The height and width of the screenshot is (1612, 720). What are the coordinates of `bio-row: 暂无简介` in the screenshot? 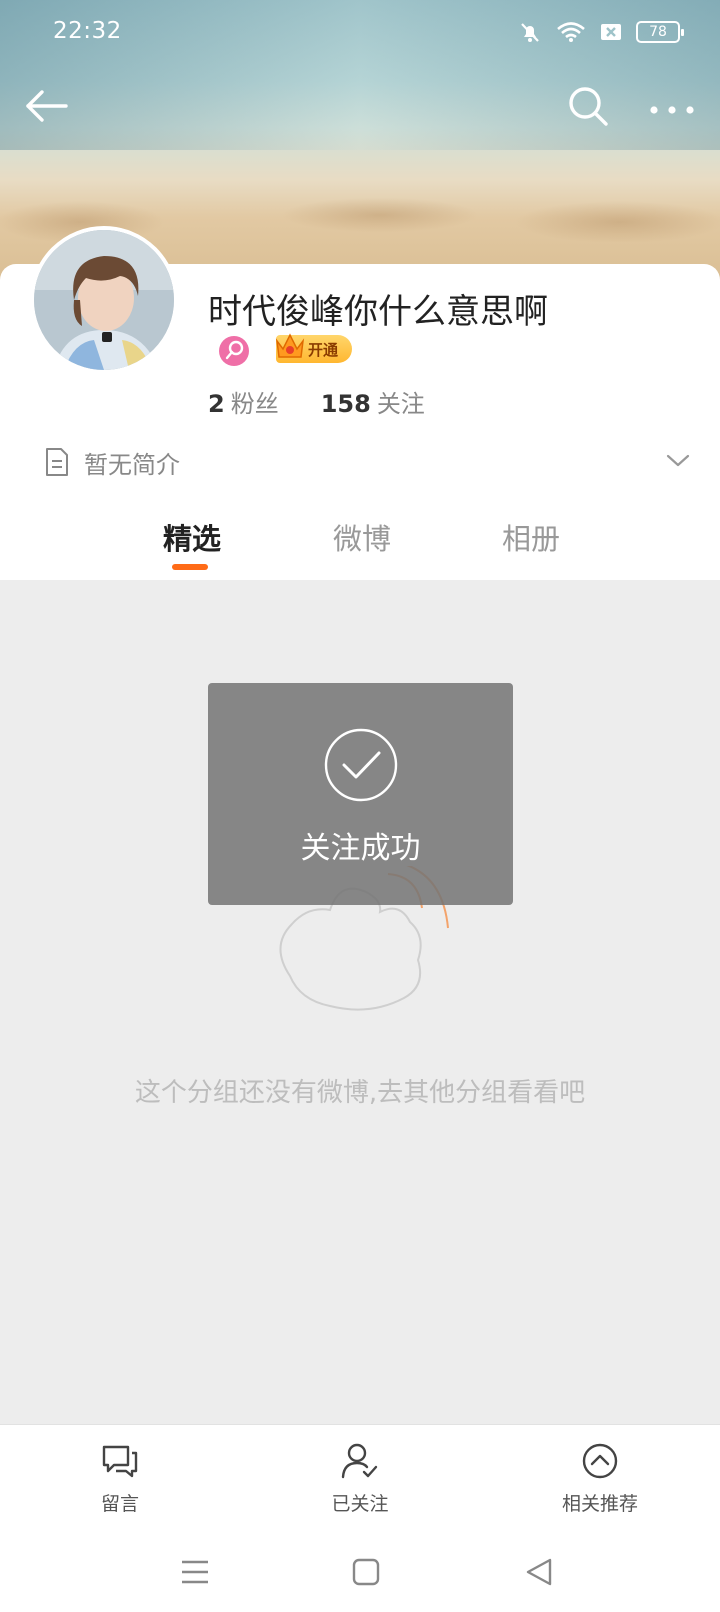 It's located at (368, 462).